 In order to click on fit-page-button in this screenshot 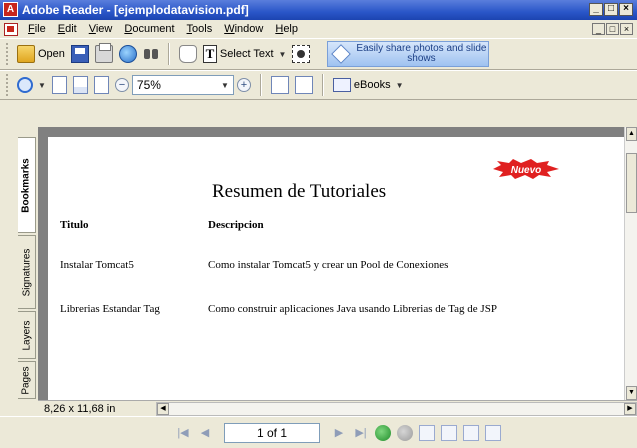, I will do `click(80, 85)`.